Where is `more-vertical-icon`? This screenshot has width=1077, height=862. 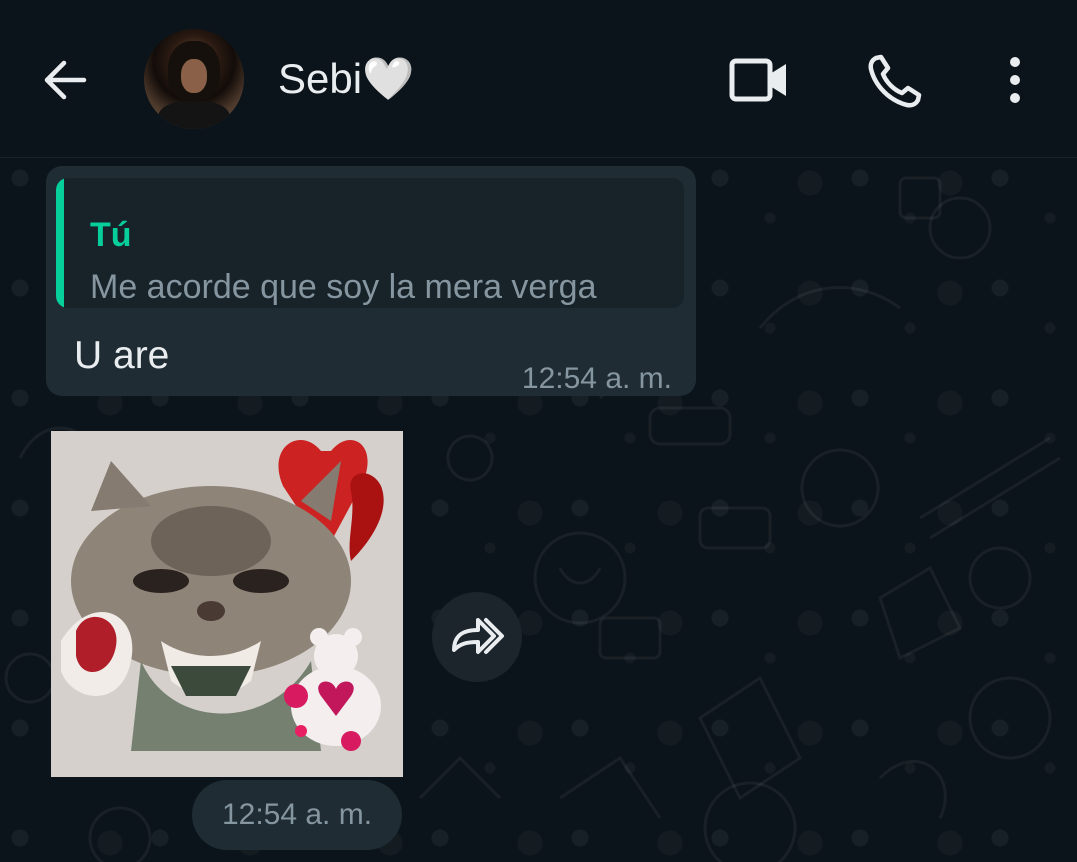 more-vertical-icon is located at coordinates (1015, 80).